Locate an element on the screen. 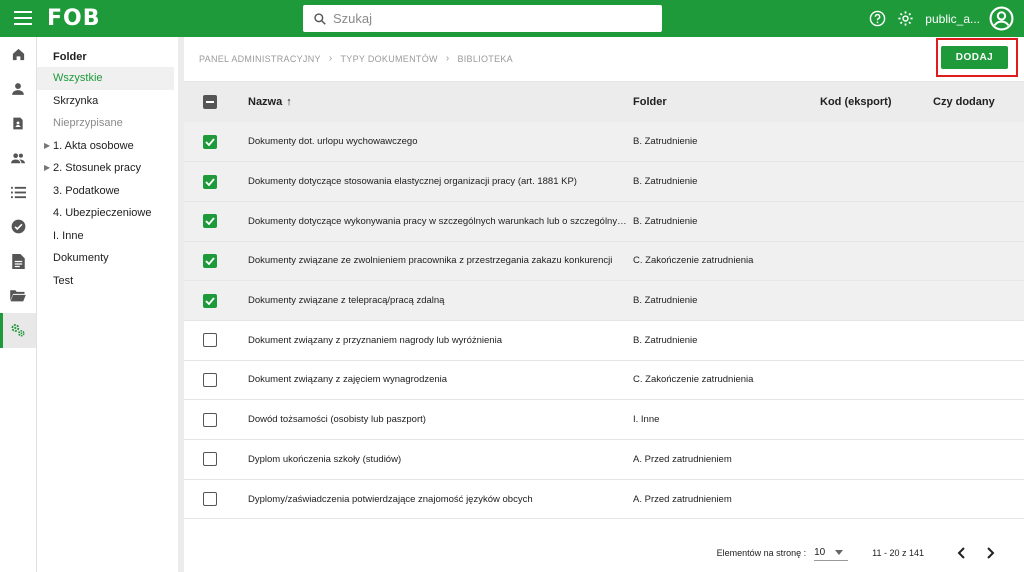  cell-name: Dowód tożsamości (osobisty lub paszport) is located at coordinates (440, 419).